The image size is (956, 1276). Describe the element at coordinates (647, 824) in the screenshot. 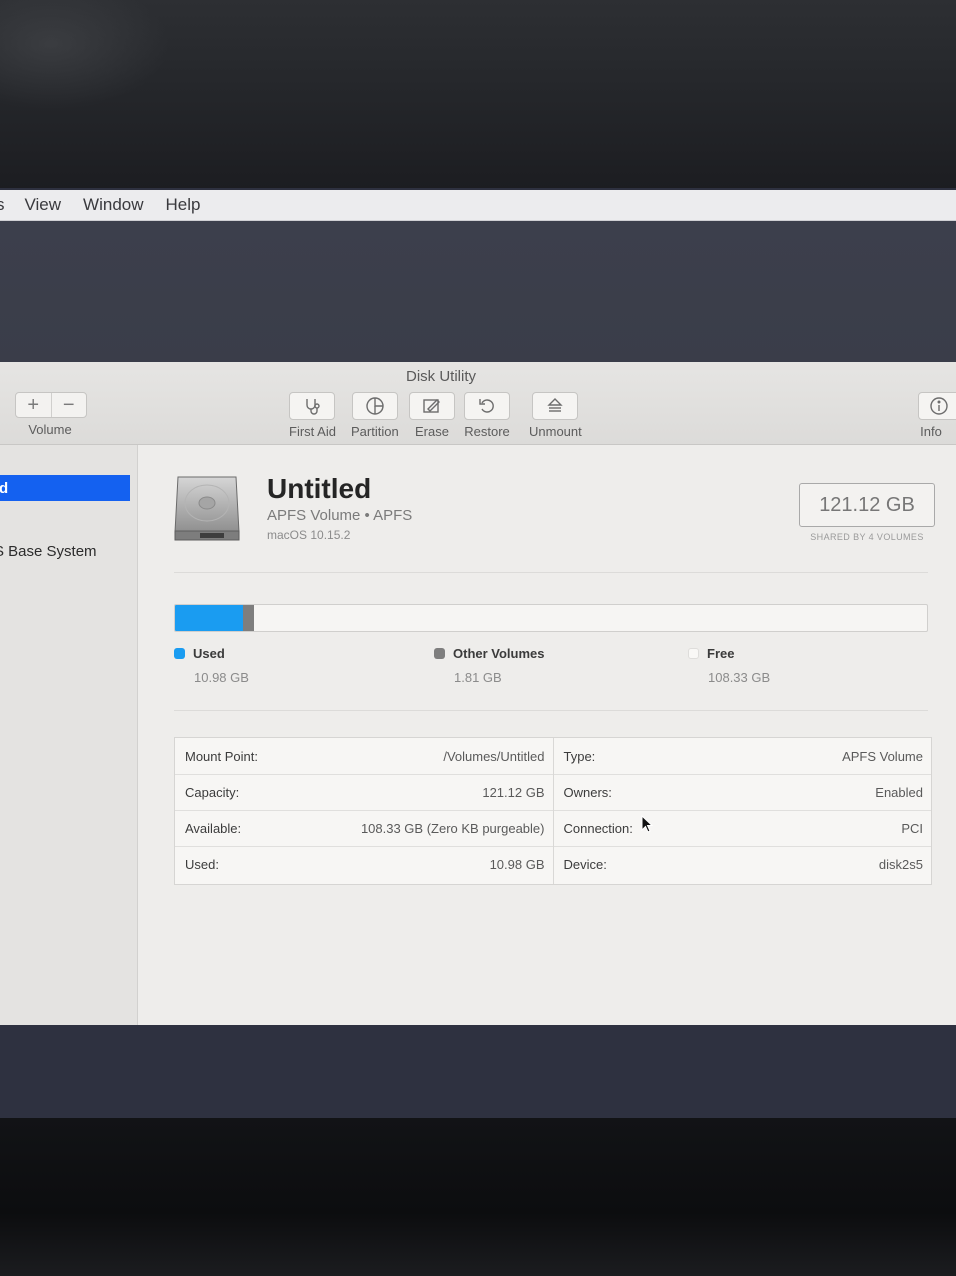

I see `mouse-cursor-icon` at that location.